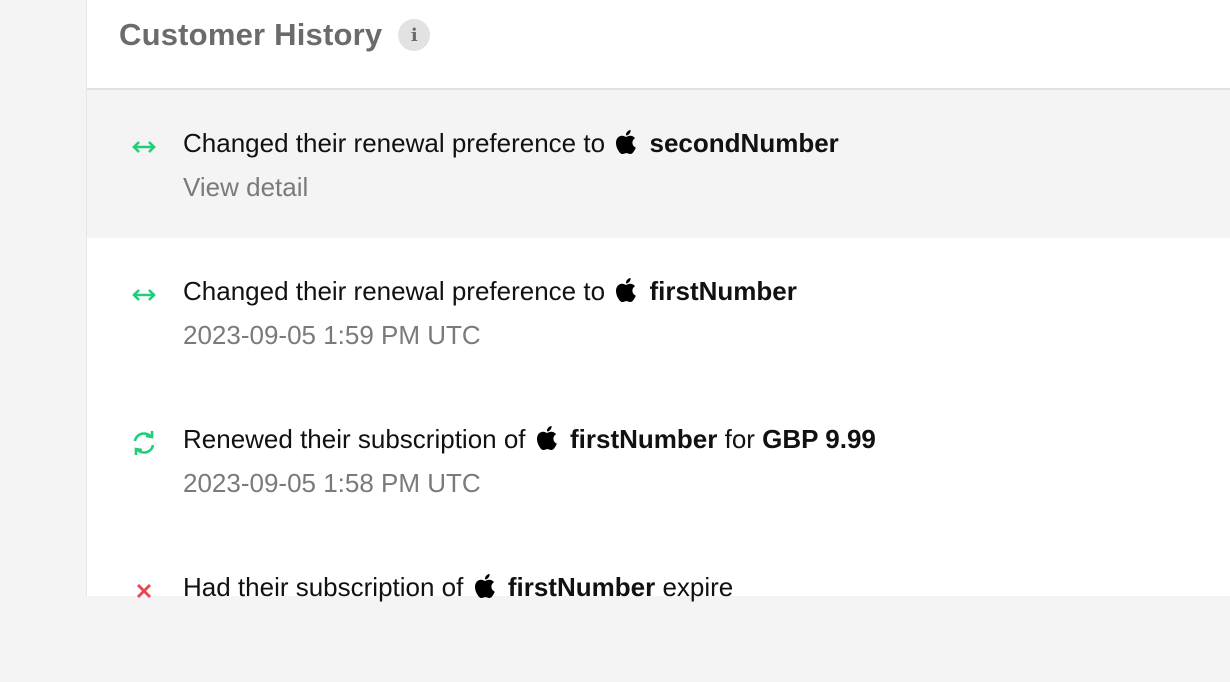 This screenshot has width=1230, height=682. Describe the element at coordinates (245, 187) in the screenshot. I see `view-detail-link: View detail` at that location.